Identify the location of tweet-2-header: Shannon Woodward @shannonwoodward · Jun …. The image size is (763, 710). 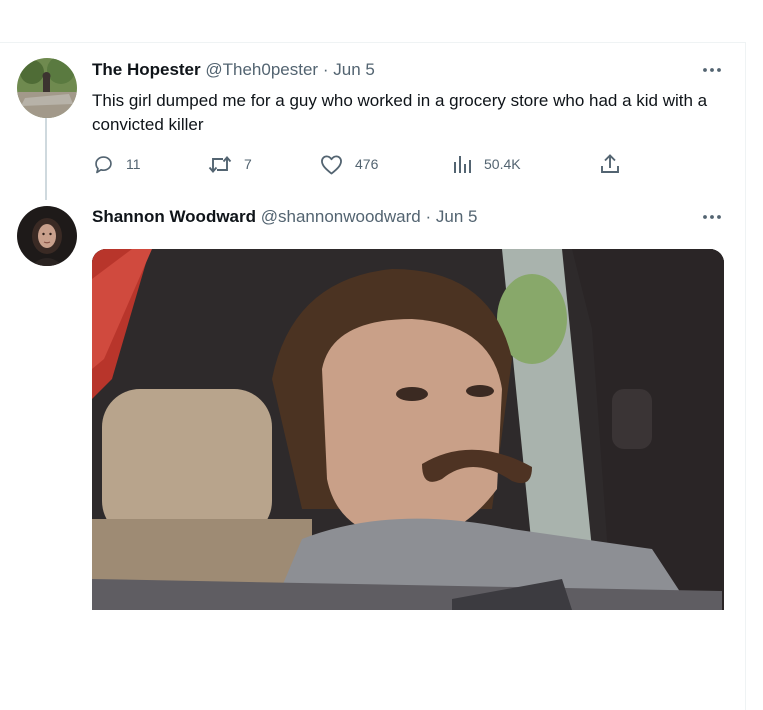
(284, 217).